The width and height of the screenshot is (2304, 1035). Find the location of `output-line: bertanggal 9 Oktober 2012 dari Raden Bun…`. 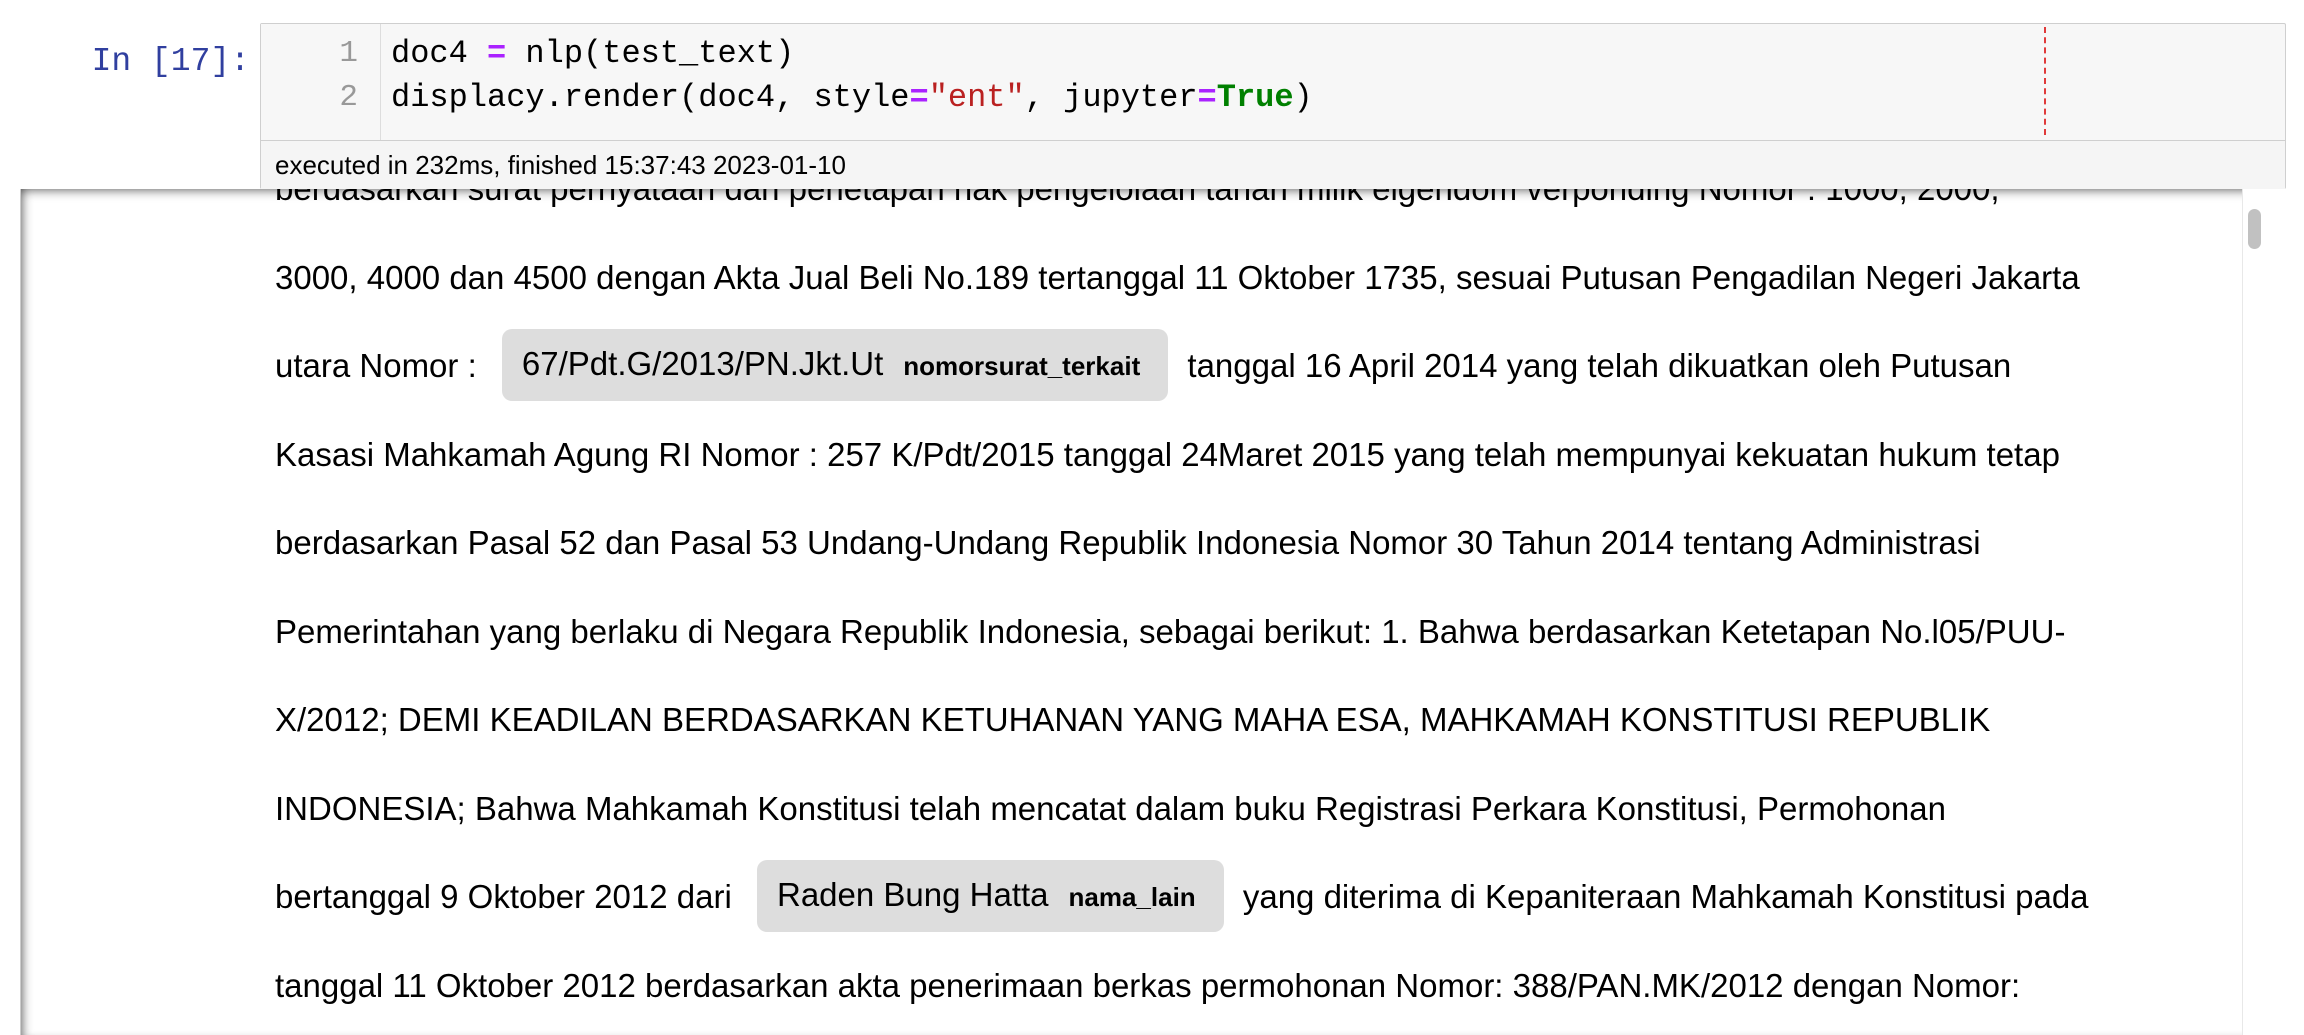

output-line: bertanggal 9 Oktober 2012 dari Raden Bun… is located at coordinates (1257, 897).